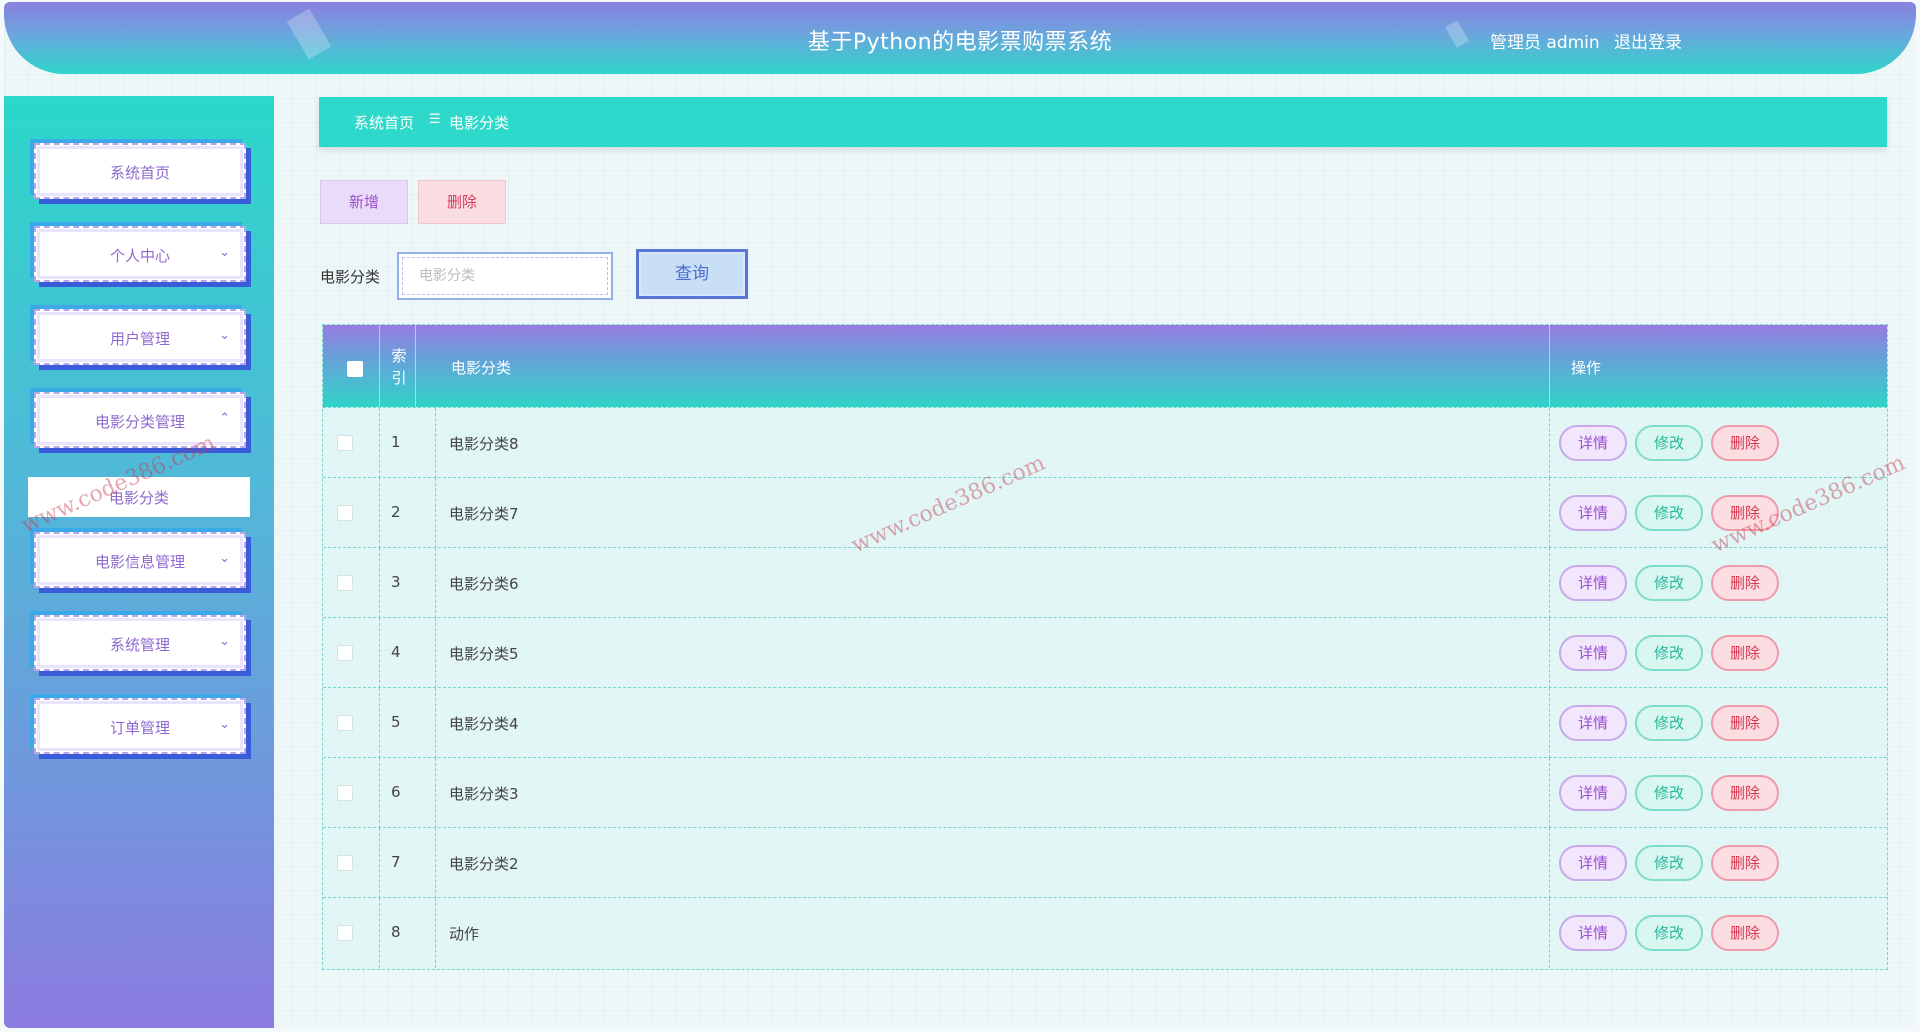 This screenshot has width=1920, height=1032. What do you see at coordinates (1105, 652) in the screenshot?
I see `table-row: 4 电影分类5 详情 修改 删除` at bounding box center [1105, 652].